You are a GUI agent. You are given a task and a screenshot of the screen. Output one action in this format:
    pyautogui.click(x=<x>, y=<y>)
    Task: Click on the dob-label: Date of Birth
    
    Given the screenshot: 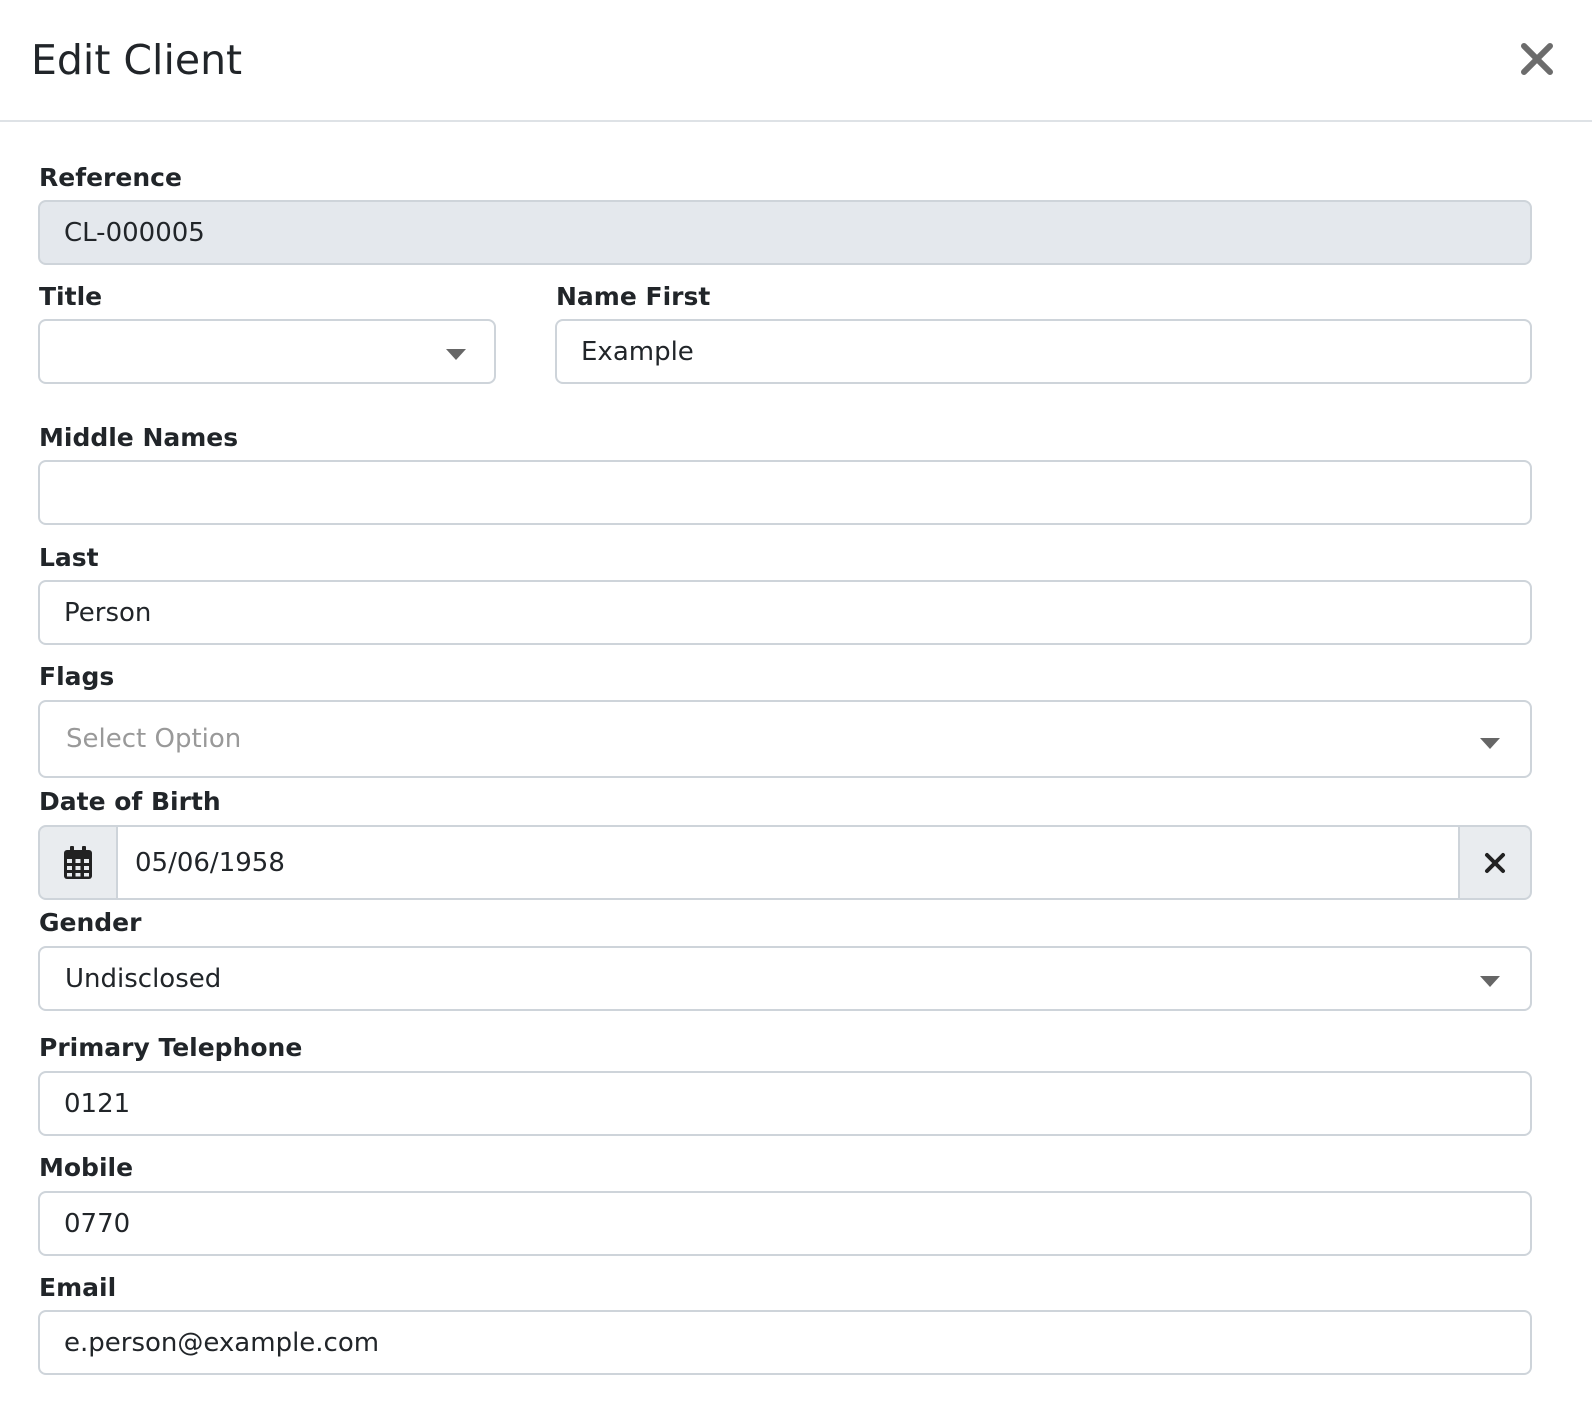 What is the action you would take?
    pyautogui.click(x=130, y=801)
    